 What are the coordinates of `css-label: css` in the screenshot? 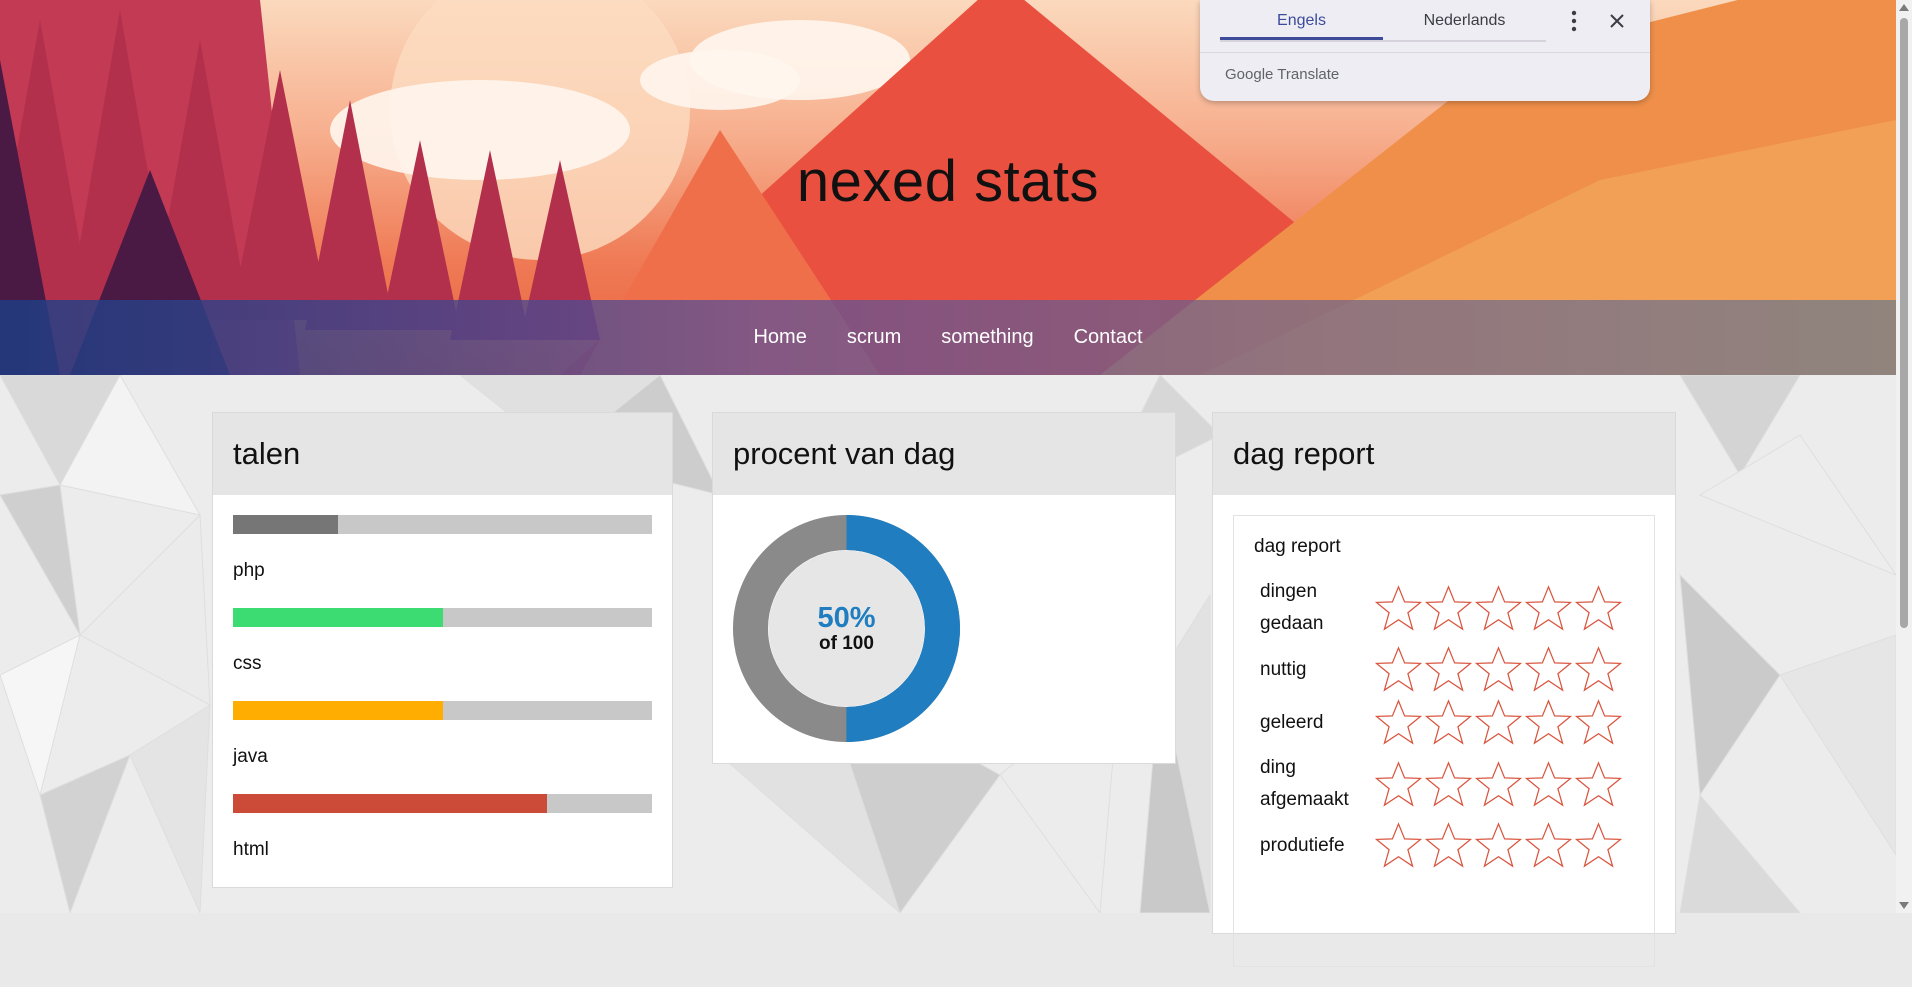 It's located at (247, 663).